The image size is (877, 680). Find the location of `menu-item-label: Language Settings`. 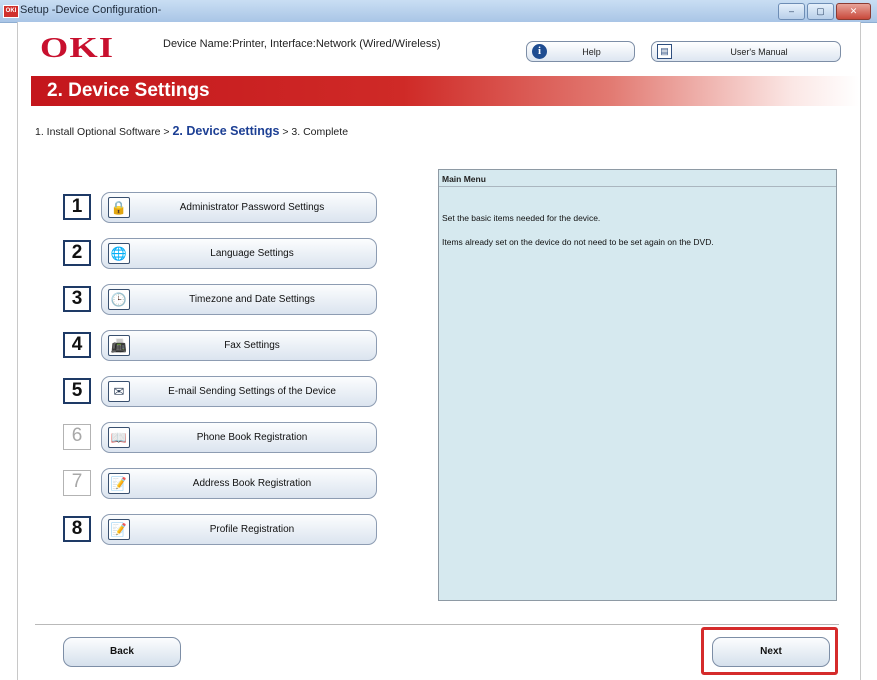

menu-item-label: Language Settings is located at coordinates (252, 253).